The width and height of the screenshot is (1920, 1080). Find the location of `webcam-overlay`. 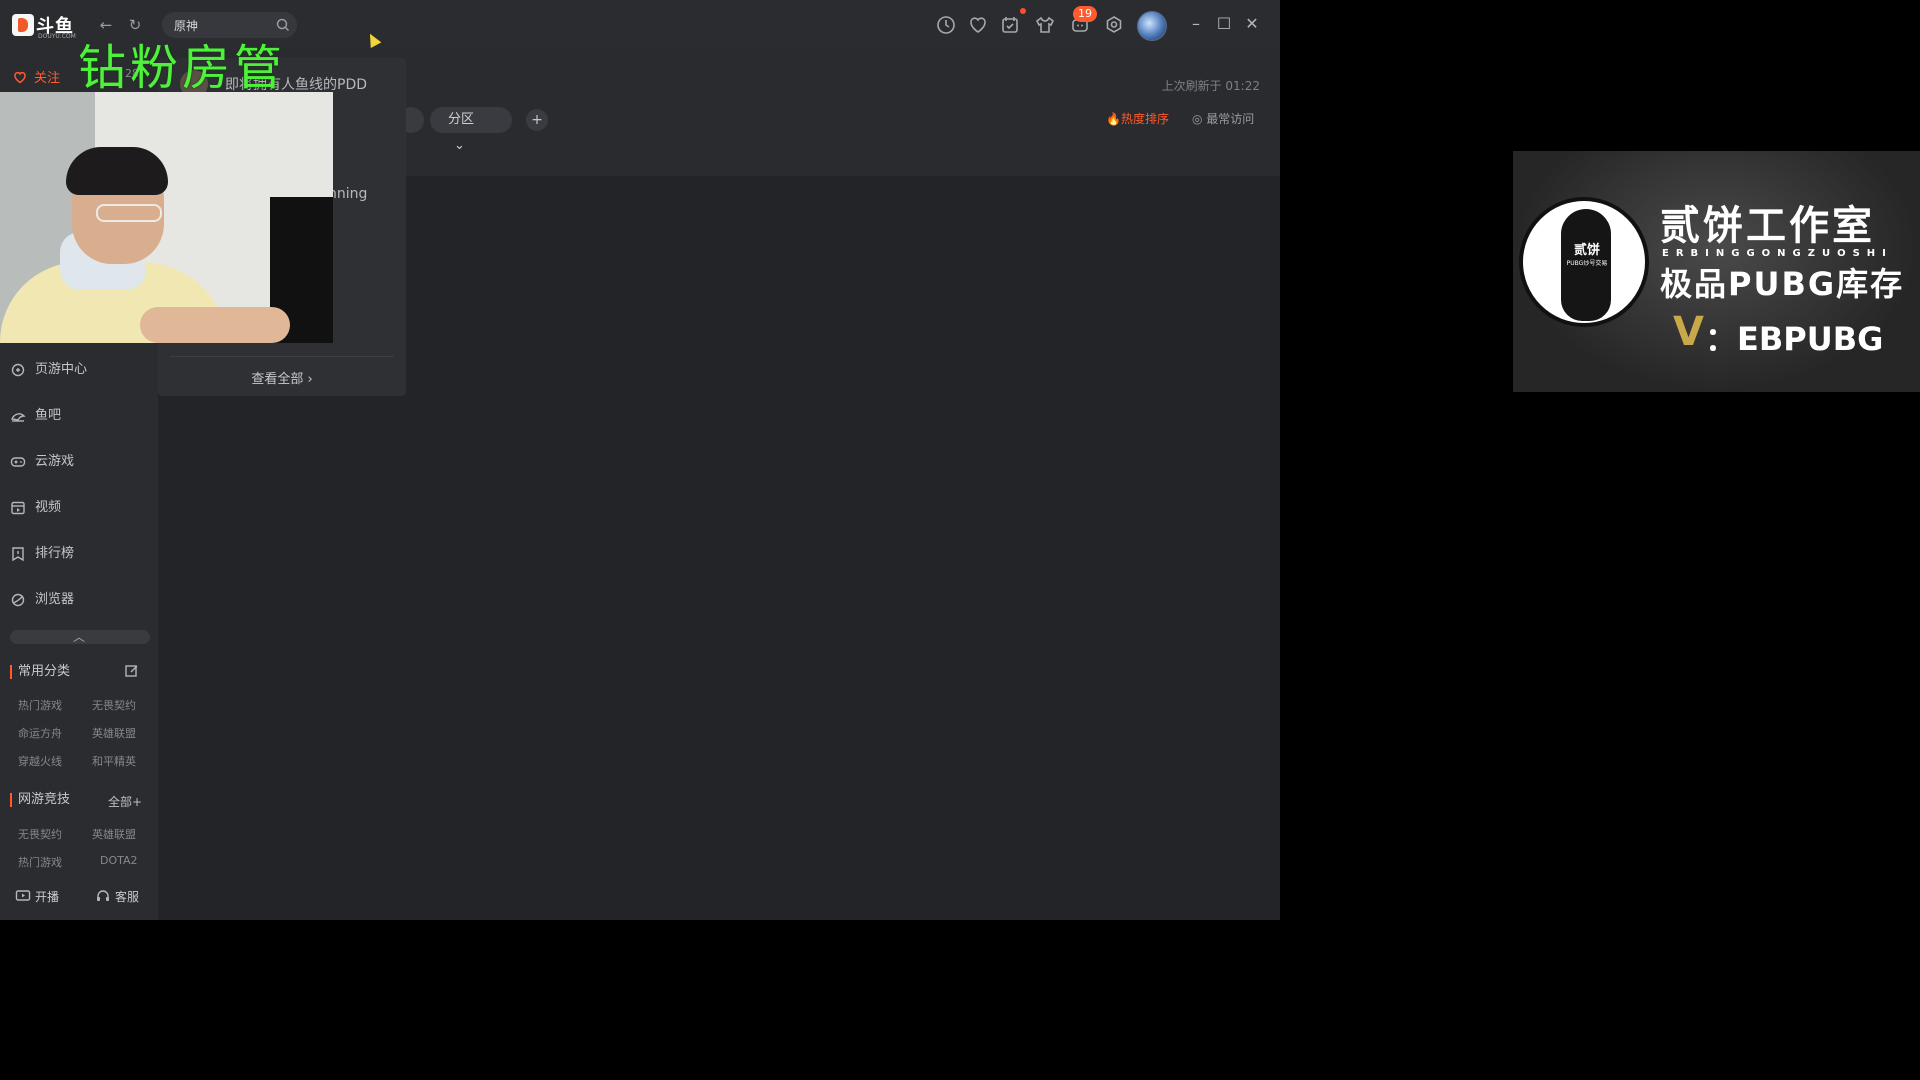

webcam-overlay is located at coordinates (166, 217).